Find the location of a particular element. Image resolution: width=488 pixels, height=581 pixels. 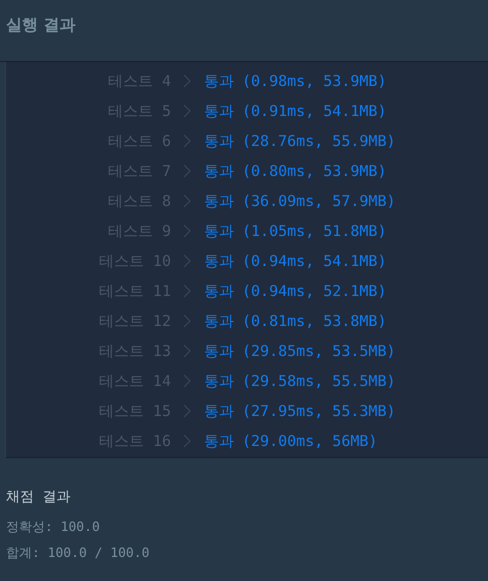

test-detail: (0.80ms, 53.9MB) is located at coordinates (314, 171).